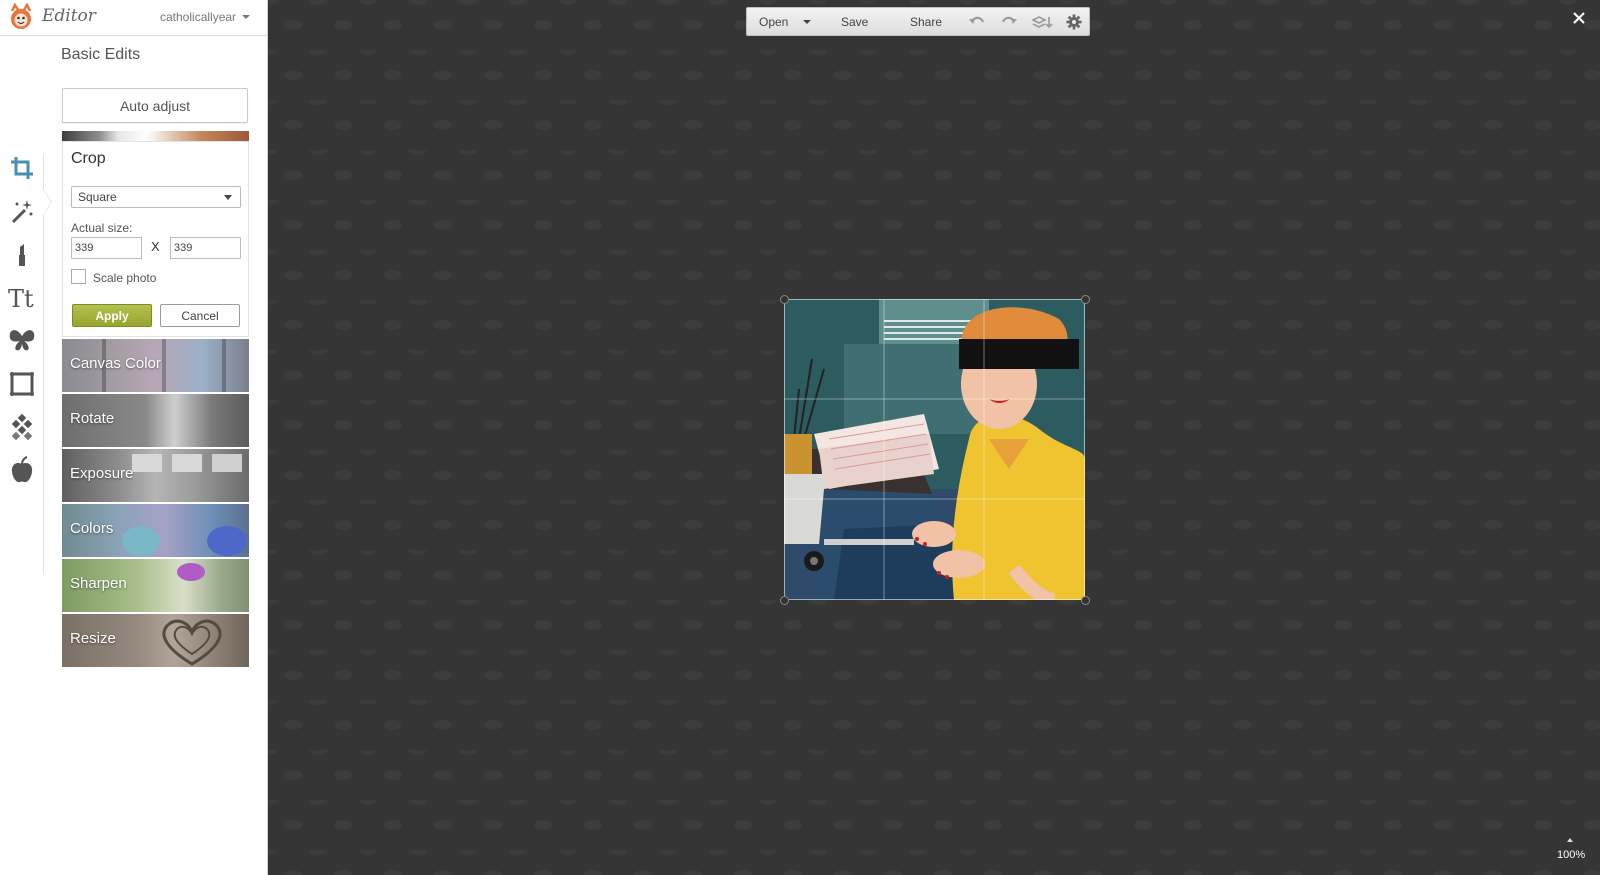 The image size is (1600, 875). What do you see at coordinates (112, 315) in the screenshot?
I see `apply-button: Apply` at bounding box center [112, 315].